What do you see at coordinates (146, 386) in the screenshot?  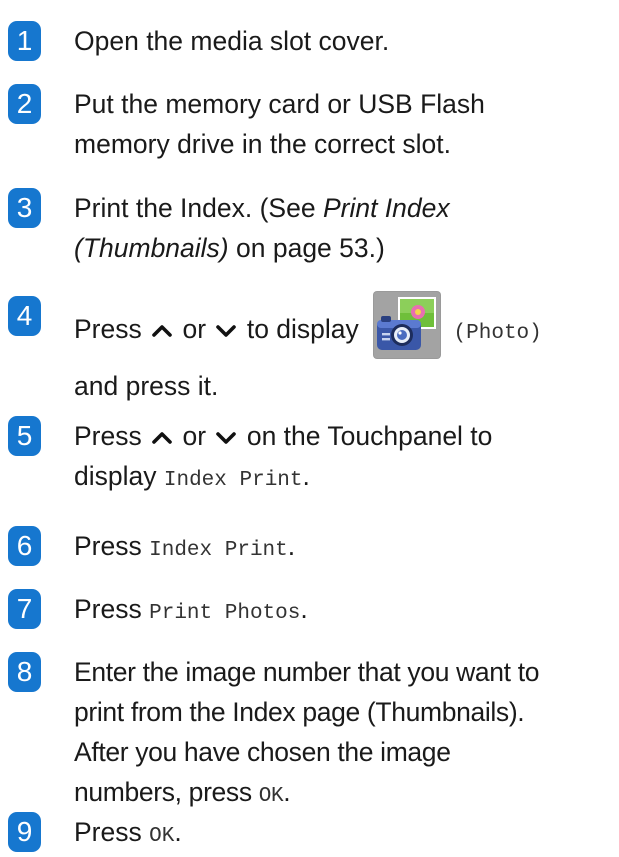 I see `step-4-line-2: and press it.` at bounding box center [146, 386].